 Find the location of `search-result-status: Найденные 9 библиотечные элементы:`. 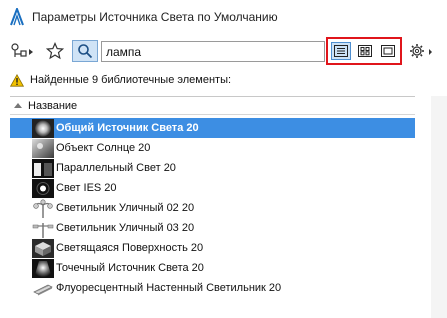

search-result-status: Найденные 9 библиотечные элементы: is located at coordinates (120, 80).